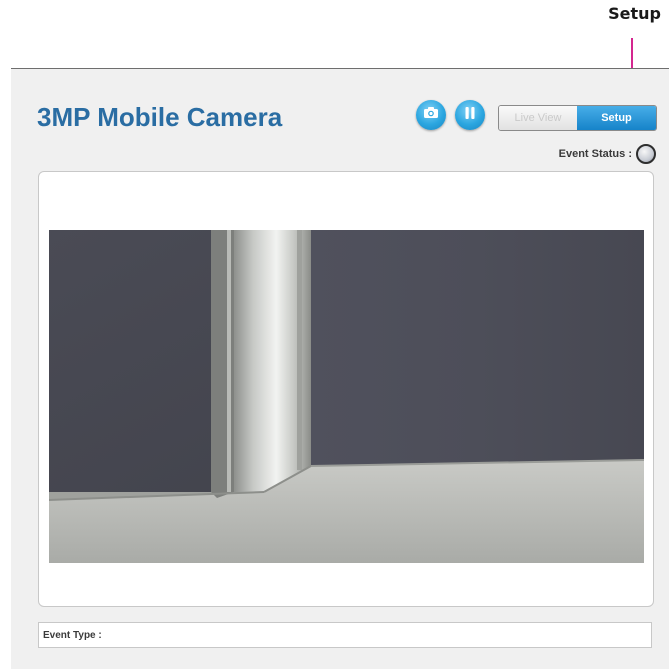  I want to click on pause-icon, so click(470, 115).